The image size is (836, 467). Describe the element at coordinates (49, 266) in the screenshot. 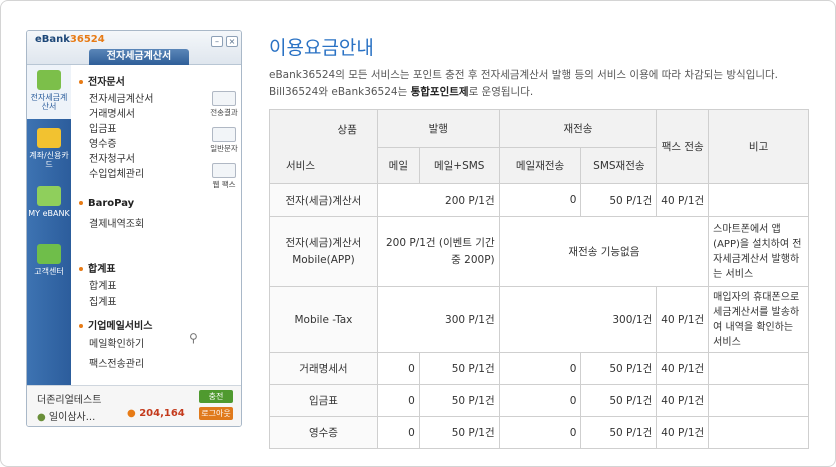

I see `sidebar-item-customer-center: 고객센터` at that location.